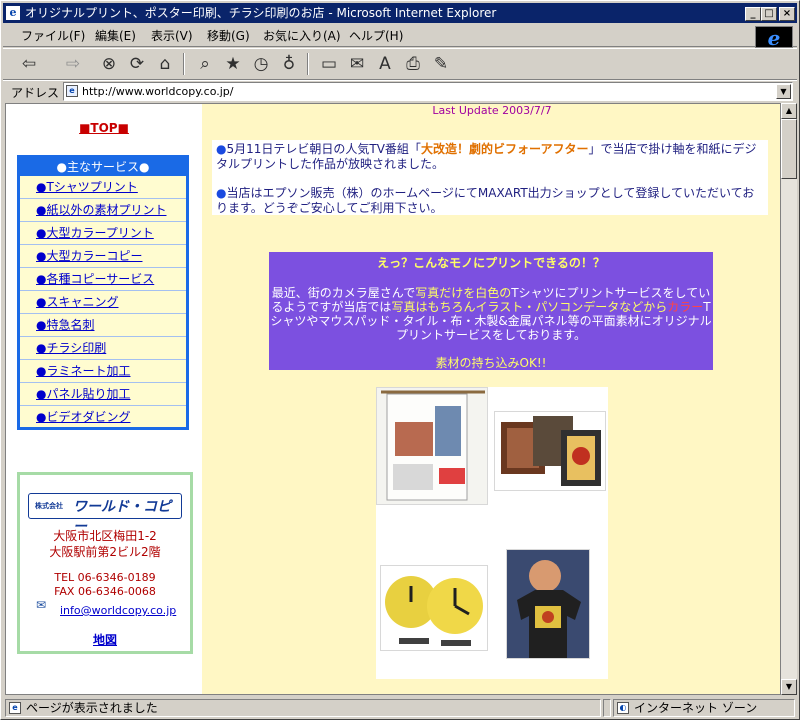 The height and width of the screenshot is (720, 800). What do you see at coordinates (205, 64) in the screenshot?
I see `search-icon: ⌕` at bounding box center [205, 64].